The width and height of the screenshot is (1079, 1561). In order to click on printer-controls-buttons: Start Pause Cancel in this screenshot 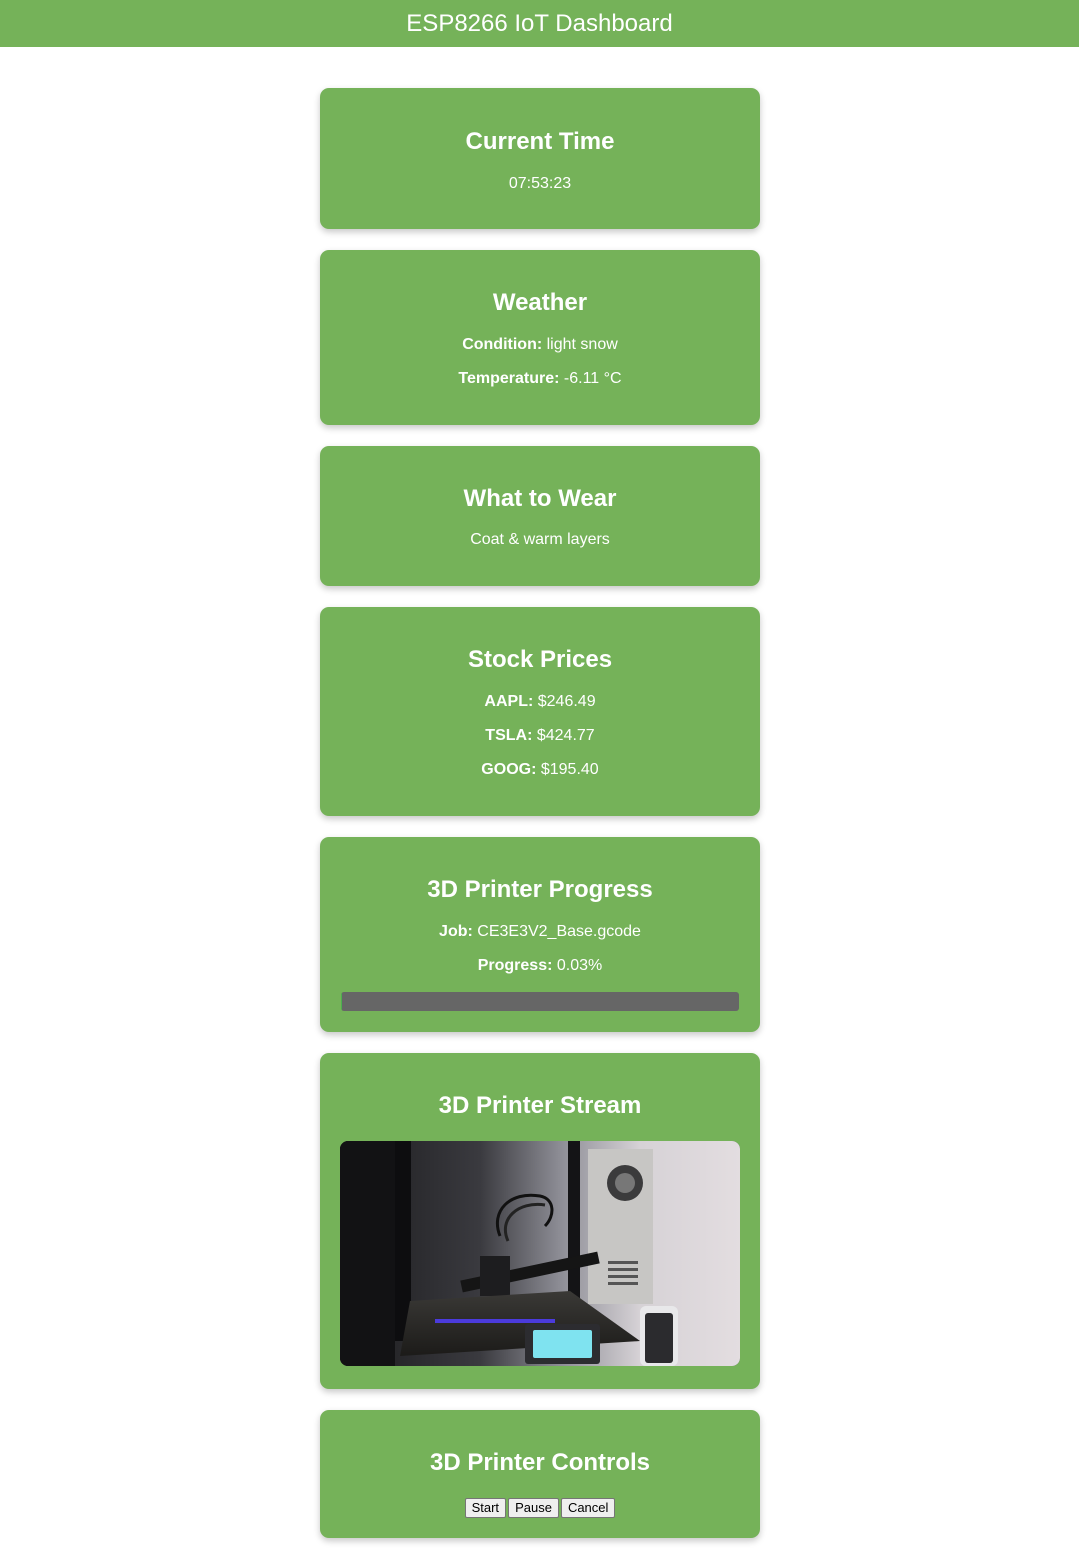, I will do `click(540, 1508)`.